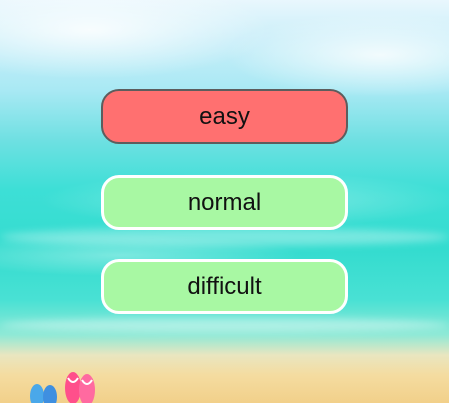  I want to click on normal-button: normal, so click(224, 202).